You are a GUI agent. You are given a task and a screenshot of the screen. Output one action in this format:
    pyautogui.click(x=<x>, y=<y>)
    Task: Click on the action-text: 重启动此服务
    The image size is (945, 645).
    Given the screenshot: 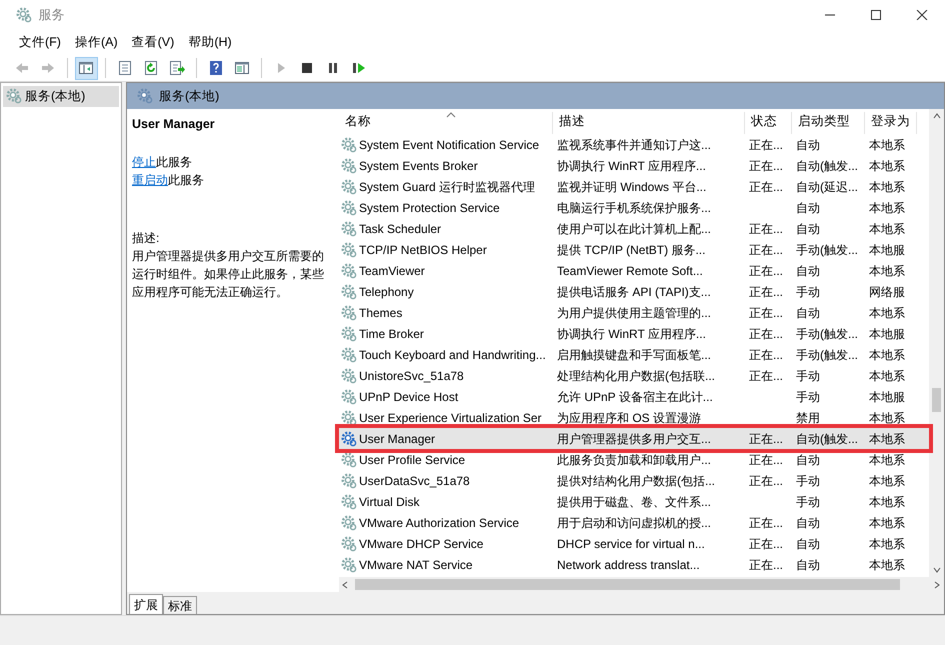 What is the action you would take?
    pyautogui.click(x=168, y=181)
    